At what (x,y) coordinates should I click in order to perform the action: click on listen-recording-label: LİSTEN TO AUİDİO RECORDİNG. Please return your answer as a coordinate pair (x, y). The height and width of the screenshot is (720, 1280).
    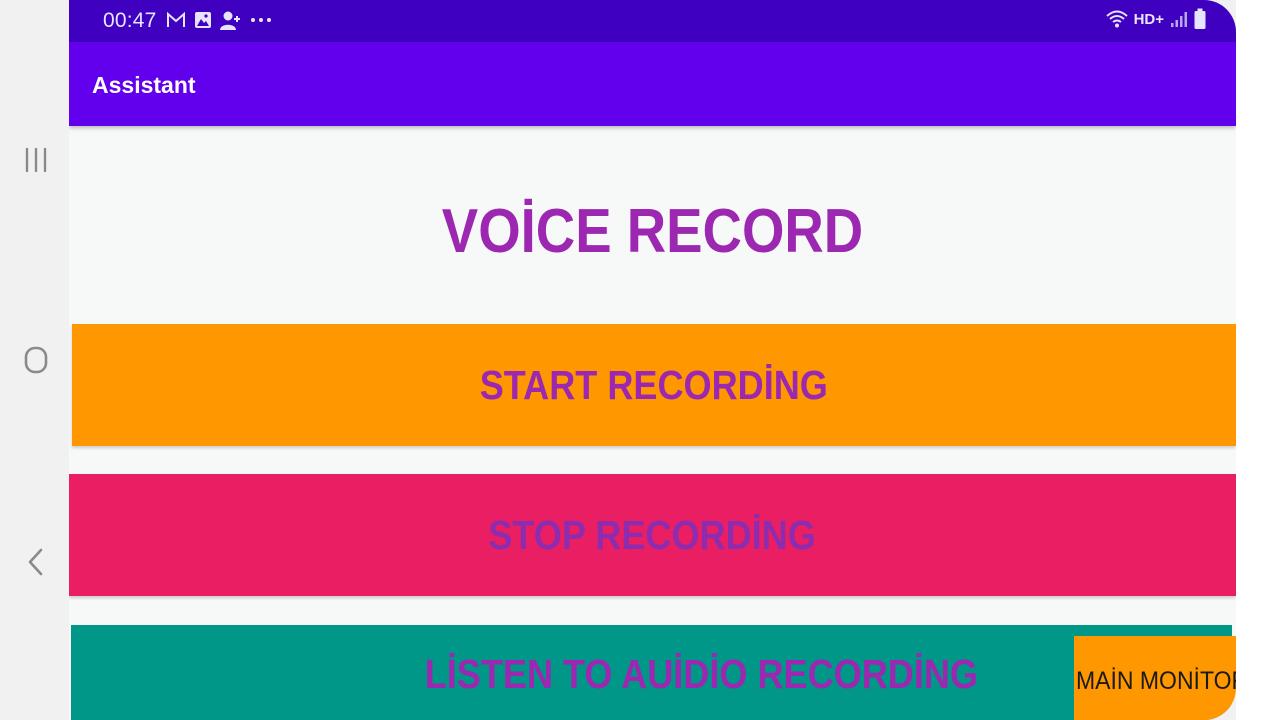
    Looking at the image, I should click on (701, 674).